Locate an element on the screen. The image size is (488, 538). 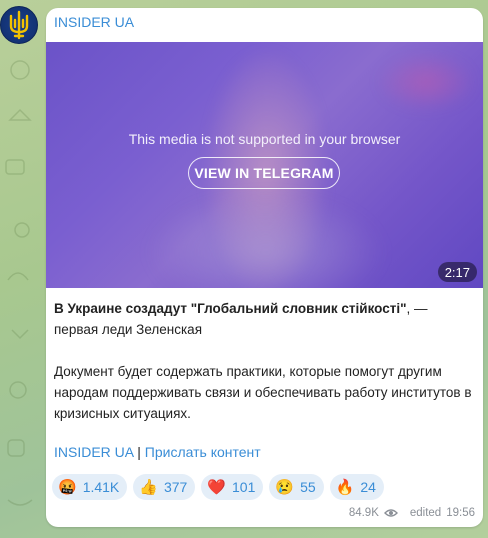
fire-icon: 🔥 is located at coordinates (345, 487).